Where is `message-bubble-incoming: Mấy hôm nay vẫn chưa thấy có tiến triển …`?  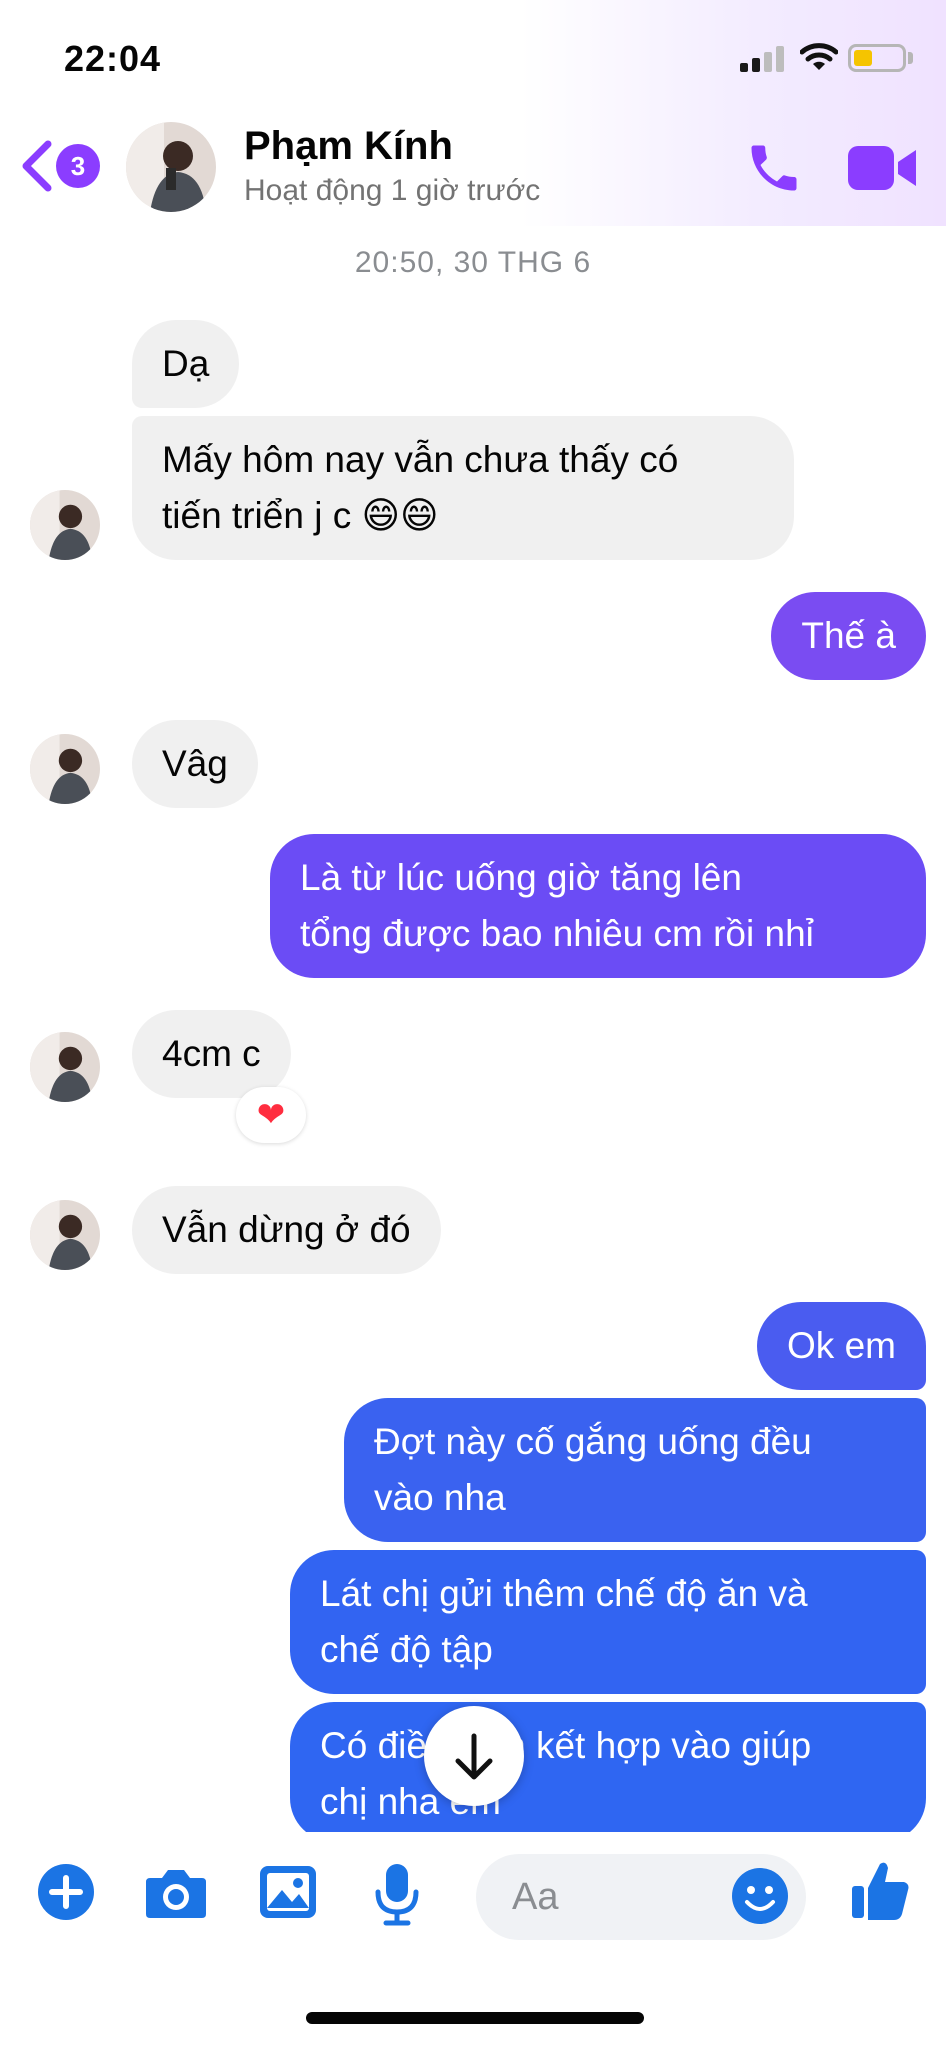 message-bubble-incoming: Mấy hôm nay vẫn chưa thấy có tiến triển … is located at coordinates (463, 488).